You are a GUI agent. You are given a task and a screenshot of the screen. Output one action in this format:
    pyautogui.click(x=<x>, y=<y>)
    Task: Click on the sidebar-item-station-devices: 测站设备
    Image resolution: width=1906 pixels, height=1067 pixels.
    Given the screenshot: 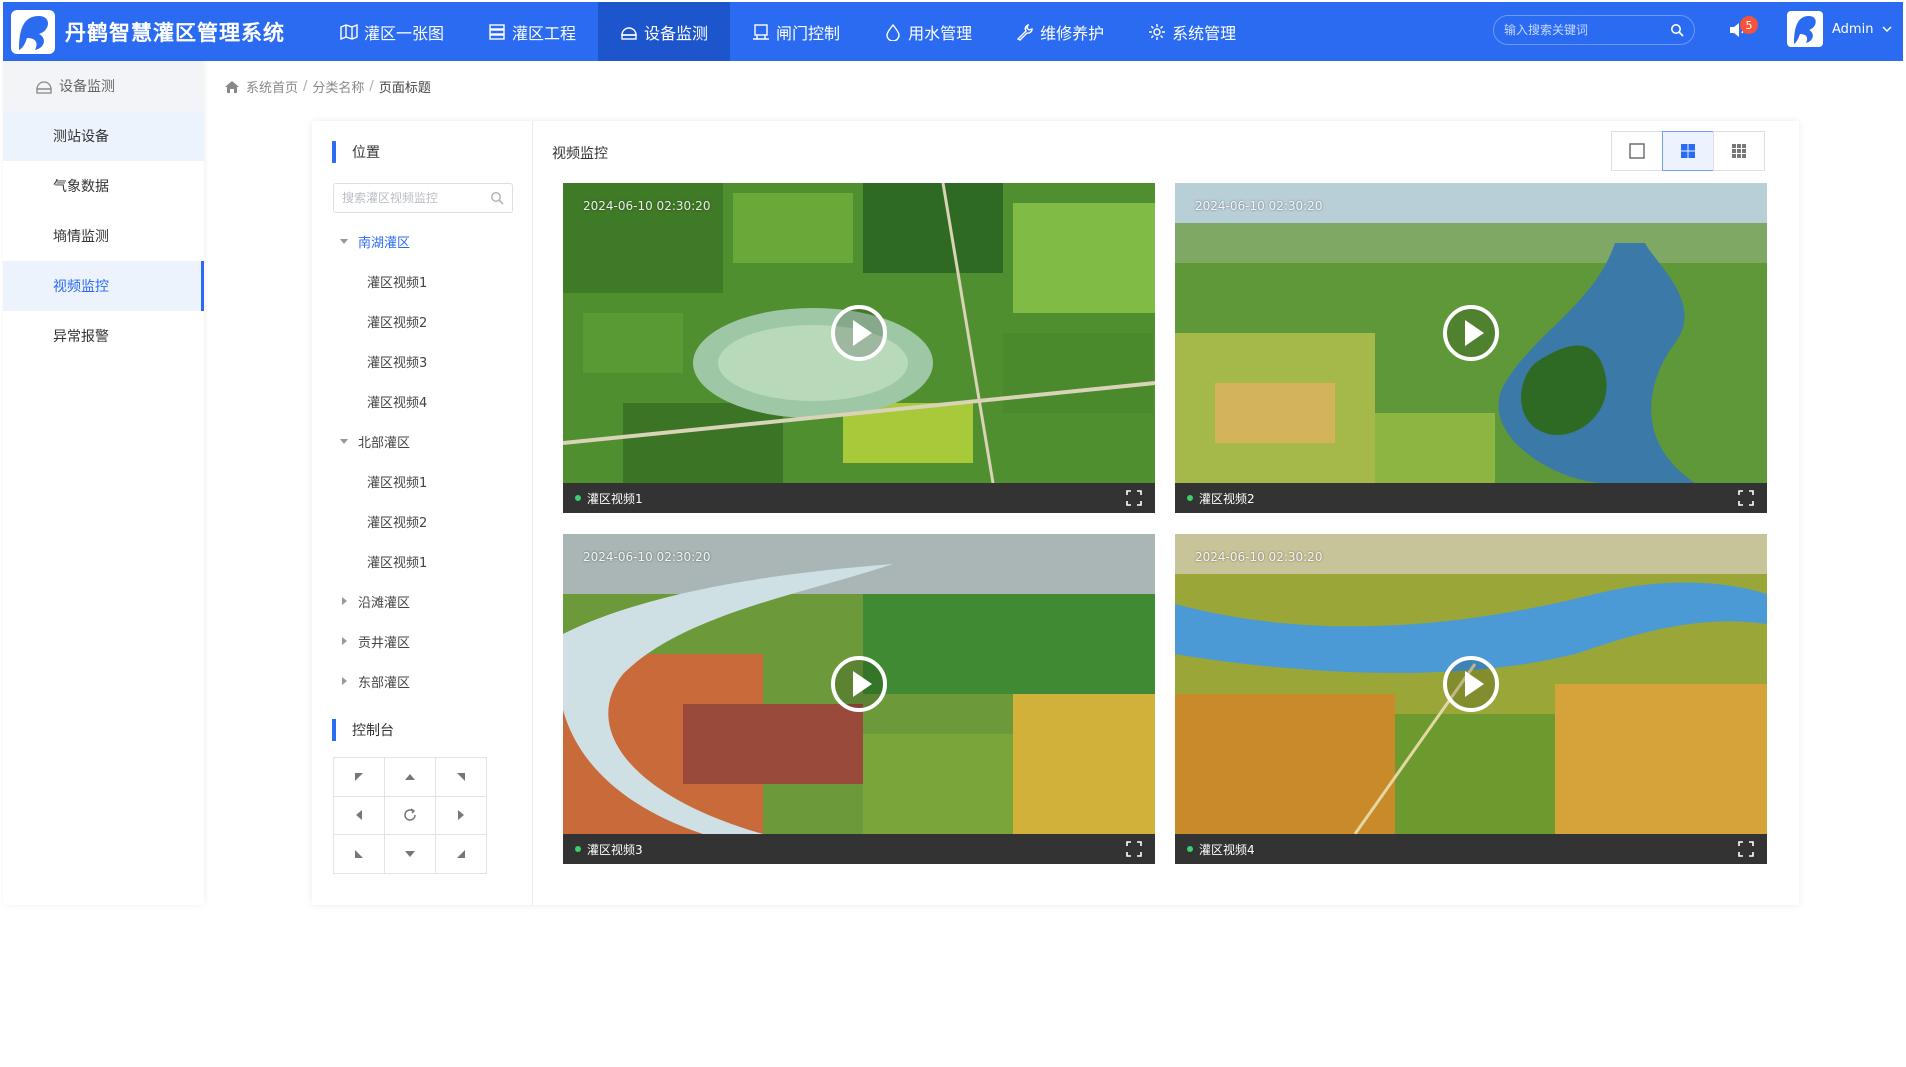 What is the action you would take?
    pyautogui.click(x=103, y=136)
    